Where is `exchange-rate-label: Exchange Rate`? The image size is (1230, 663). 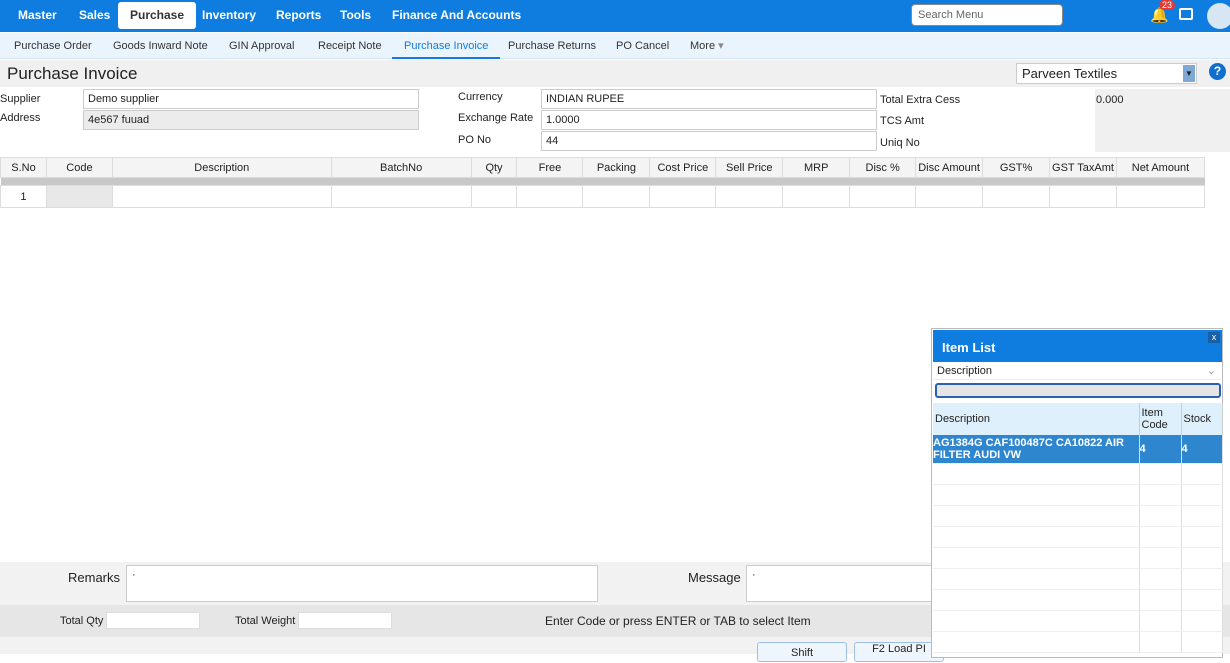
exchange-rate-label: Exchange Rate is located at coordinates (496, 118).